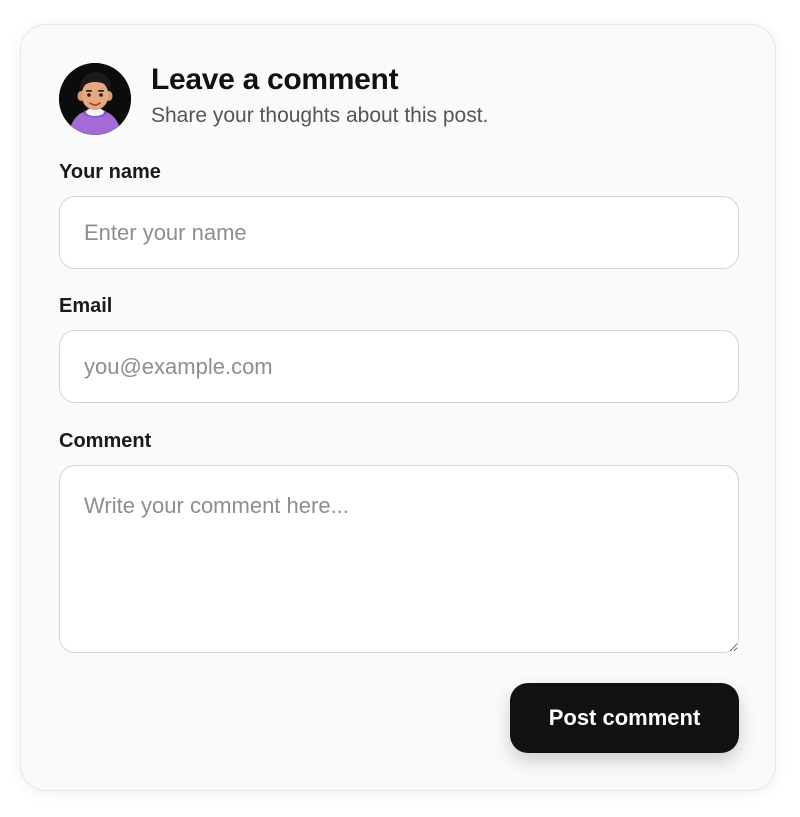 This screenshot has height=817, width=800. What do you see at coordinates (320, 115) in the screenshot?
I see `page-subtitle: Share your thoughts about this post.` at bounding box center [320, 115].